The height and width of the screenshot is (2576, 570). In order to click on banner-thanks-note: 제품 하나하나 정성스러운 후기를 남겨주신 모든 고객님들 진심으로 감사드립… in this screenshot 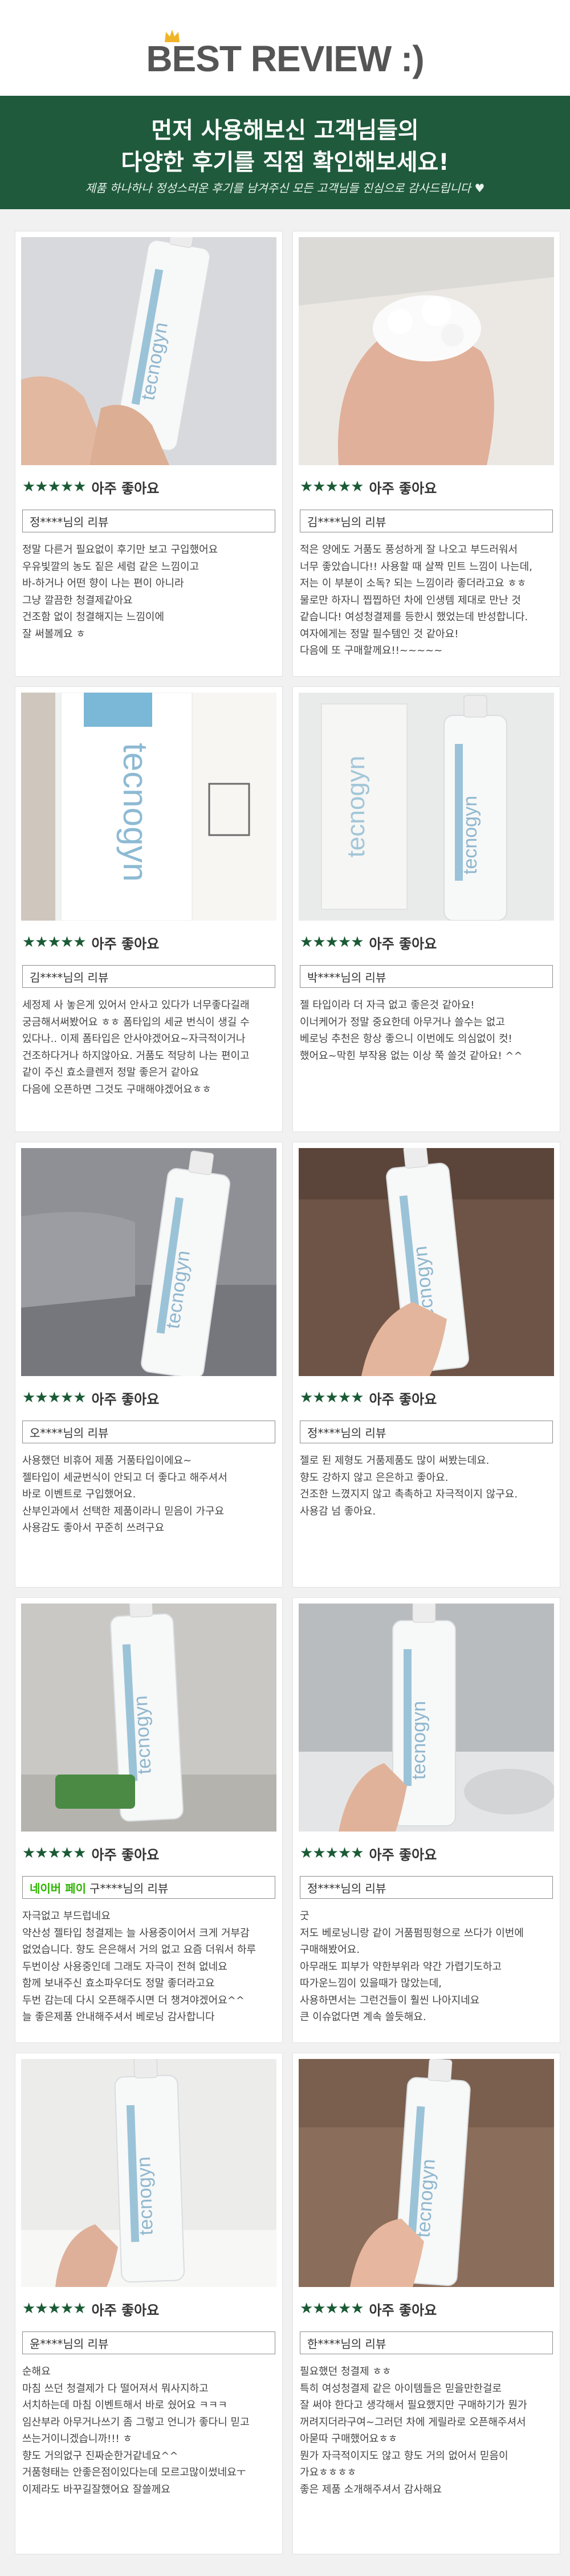, I will do `click(285, 188)`.